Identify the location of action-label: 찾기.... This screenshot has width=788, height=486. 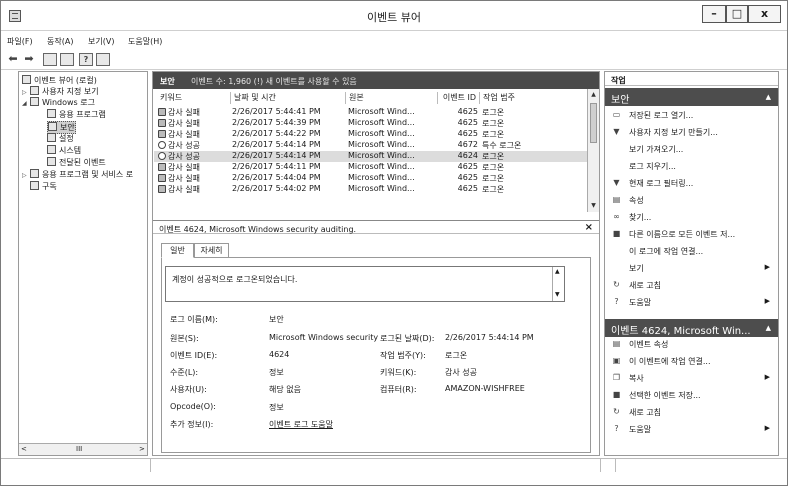
(640, 217).